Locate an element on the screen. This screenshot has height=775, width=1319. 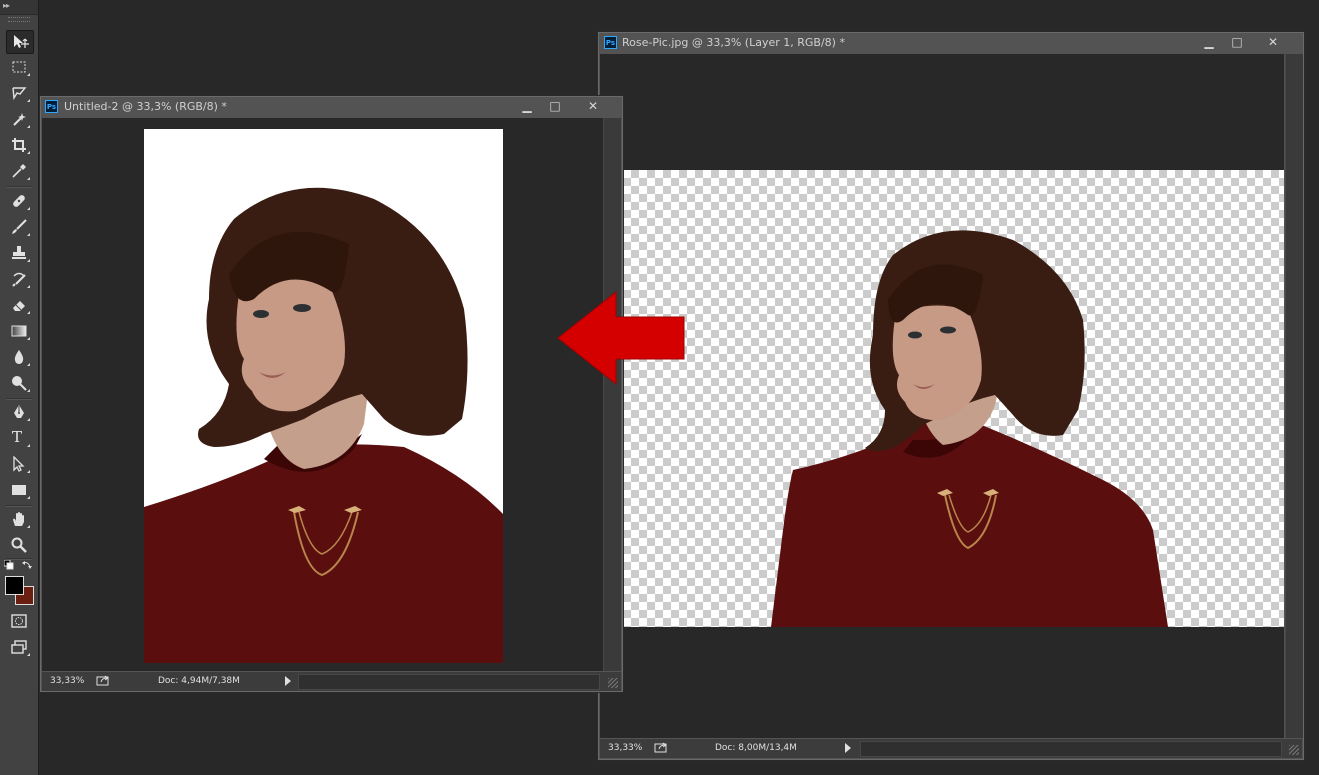
eraser-tool-icon is located at coordinates (19, 305).